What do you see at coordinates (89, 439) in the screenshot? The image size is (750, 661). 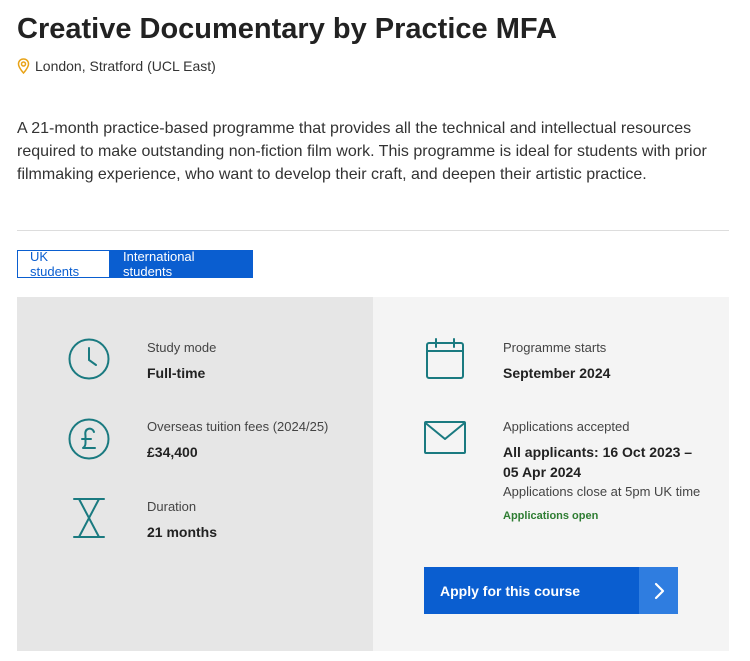 I see `pound-icon` at bounding box center [89, 439].